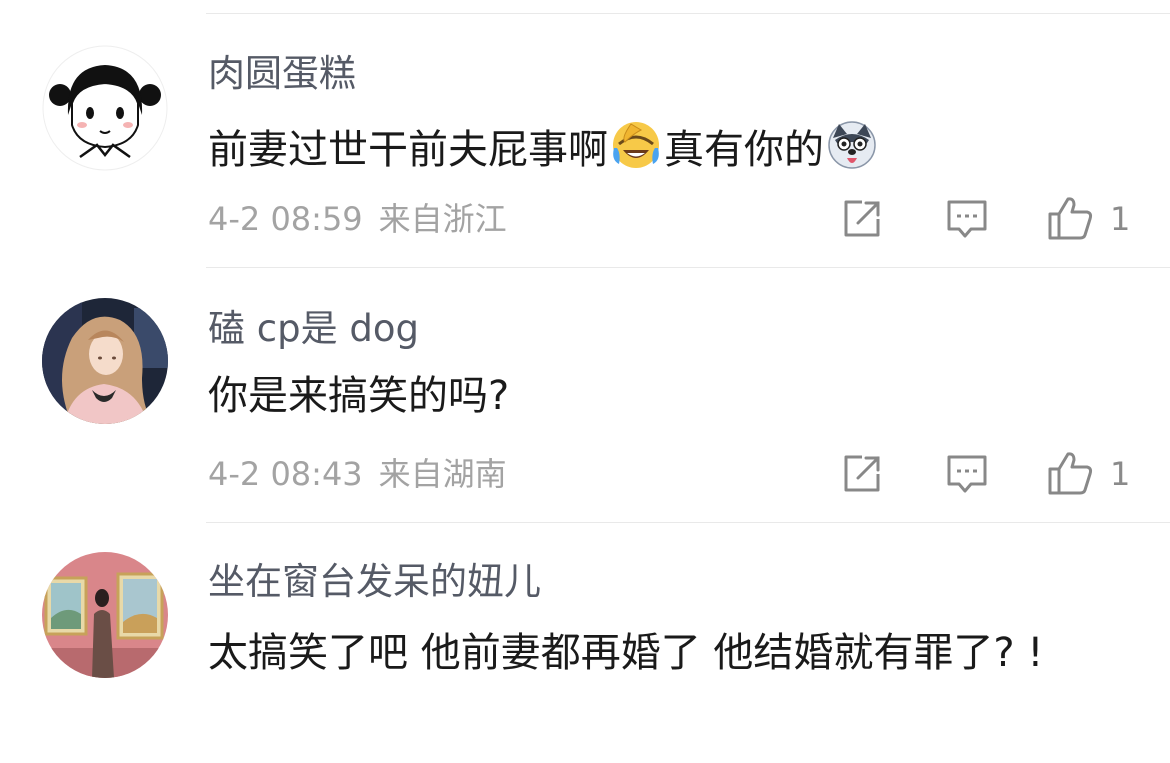  Describe the element at coordinates (365, 219) in the screenshot. I see `comment-meta: 4-2 08:59 来自浙江` at that location.